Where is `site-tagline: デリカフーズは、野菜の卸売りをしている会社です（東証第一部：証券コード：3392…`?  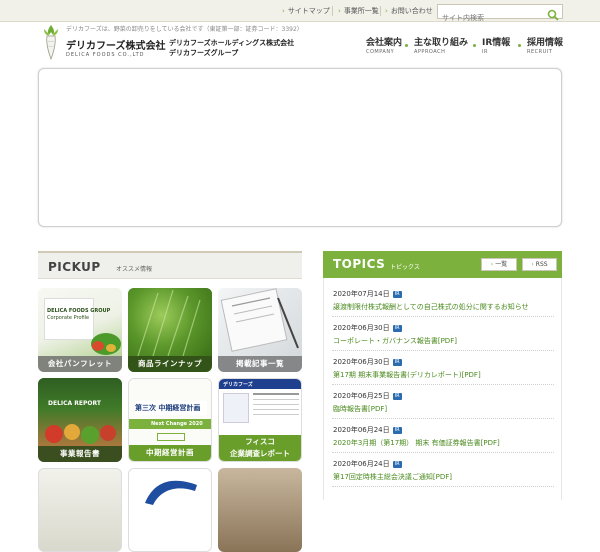
site-tagline: デリカフーズは、野菜の卸売りをしている会社です（東証第一部：証券コード：3392… is located at coordinates (184, 29).